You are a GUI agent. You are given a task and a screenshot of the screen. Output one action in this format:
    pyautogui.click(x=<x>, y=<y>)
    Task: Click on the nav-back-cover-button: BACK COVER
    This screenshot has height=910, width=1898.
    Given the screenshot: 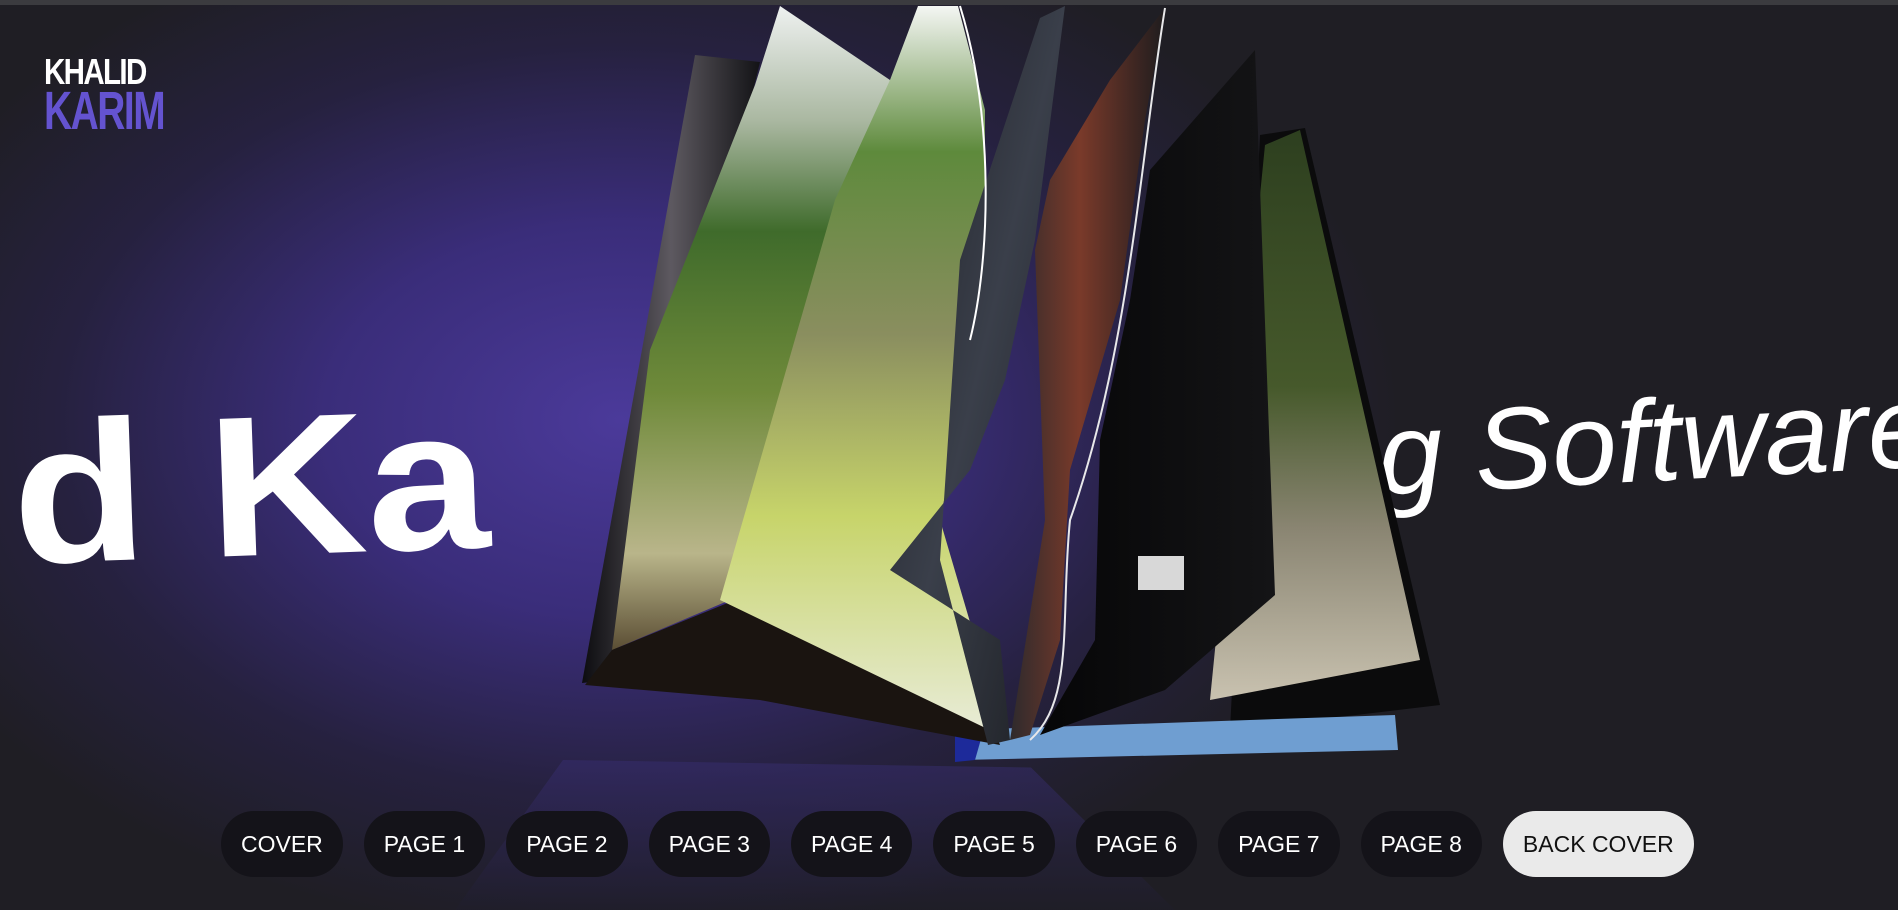 What is the action you would take?
    pyautogui.click(x=1598, y=844)
    